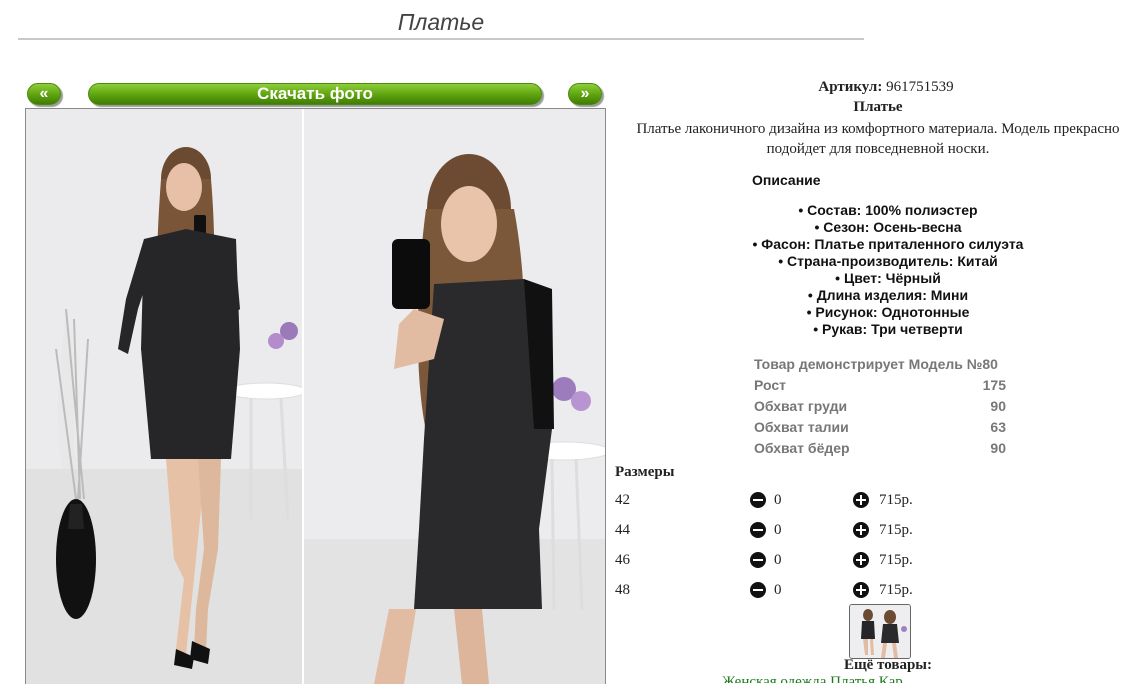  I want to click on model-row-label: Обхват груди, so click(801, 406).